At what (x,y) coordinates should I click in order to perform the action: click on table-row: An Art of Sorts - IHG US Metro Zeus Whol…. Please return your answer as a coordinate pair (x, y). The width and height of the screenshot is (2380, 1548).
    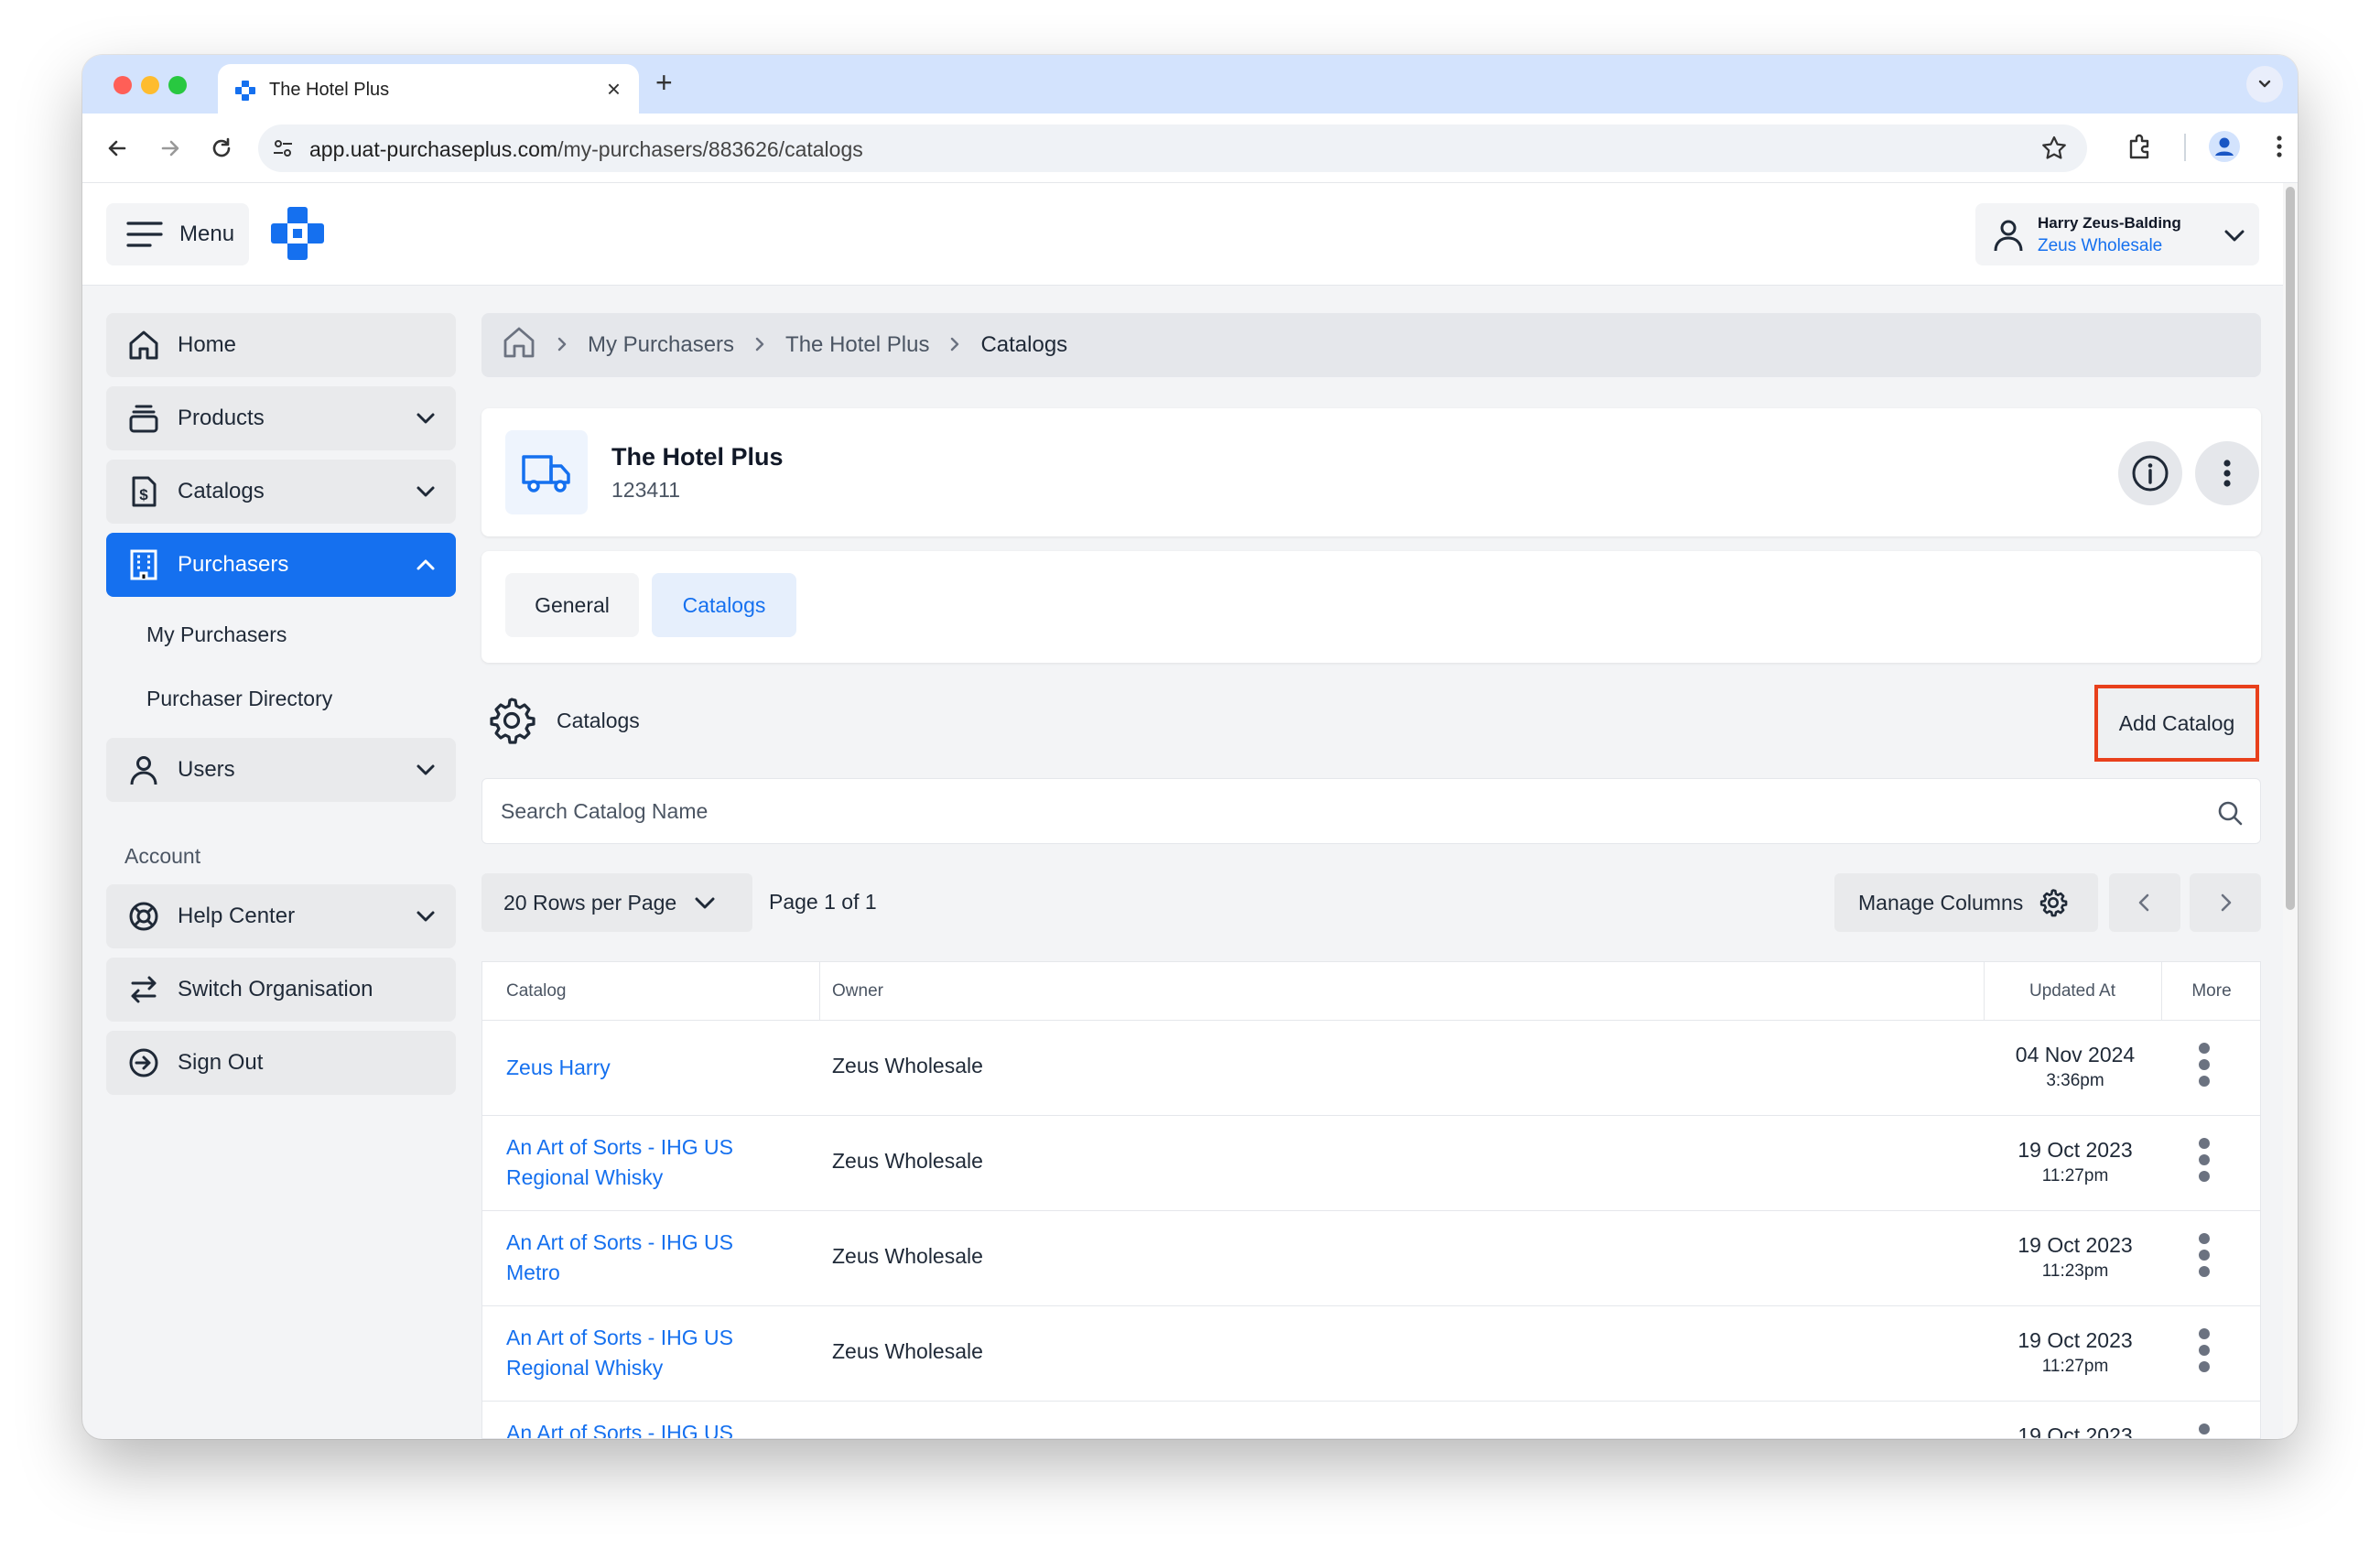
    Looking at the image, I should click on (1371, 1259).